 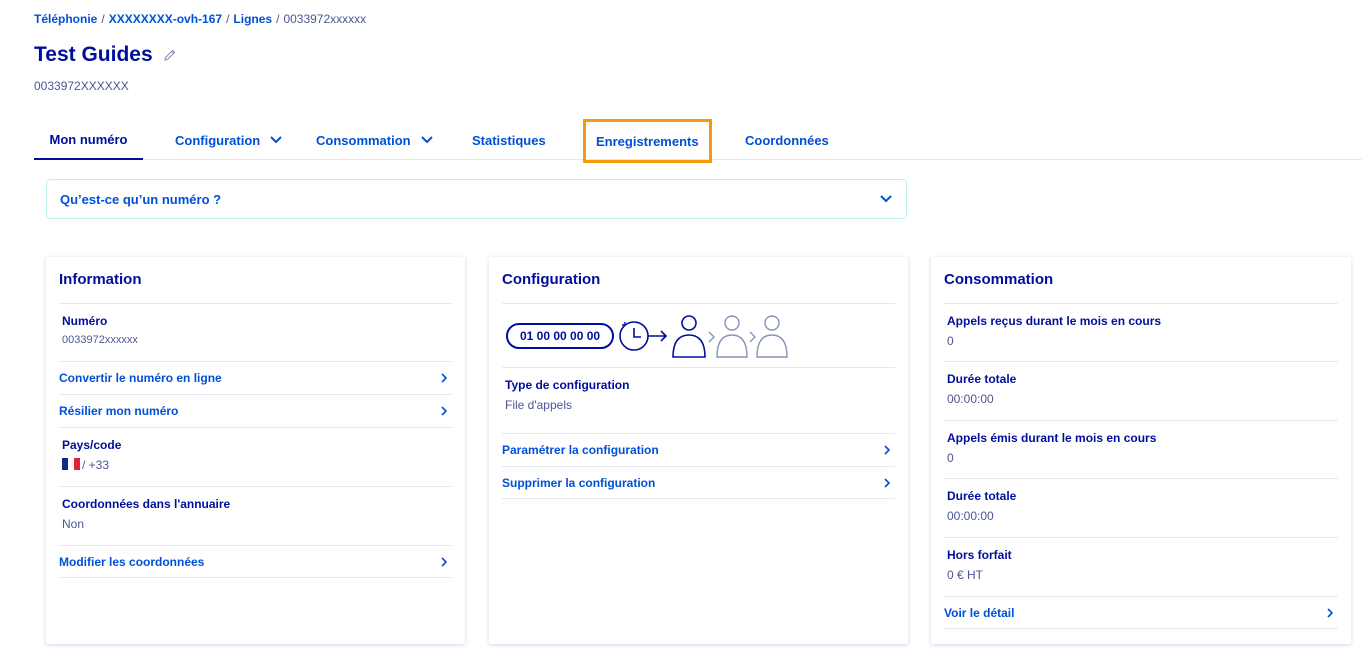 I want to click on convert-number-link: Convertir le numéro en ligne, so click(x=255, y=377).